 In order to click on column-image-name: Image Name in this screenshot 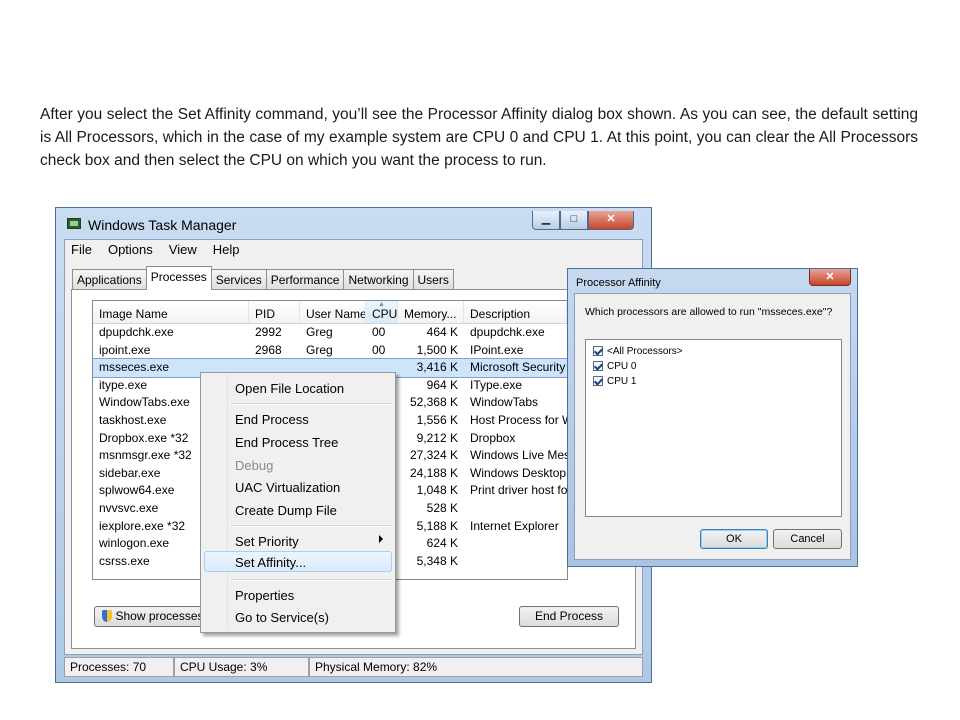, I will do `click(171, 312)`.